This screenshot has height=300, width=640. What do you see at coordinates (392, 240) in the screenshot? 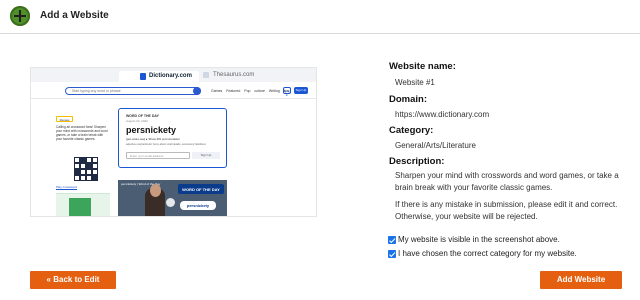
I see `visibility-checkbox` at bounding box center [392, 240].